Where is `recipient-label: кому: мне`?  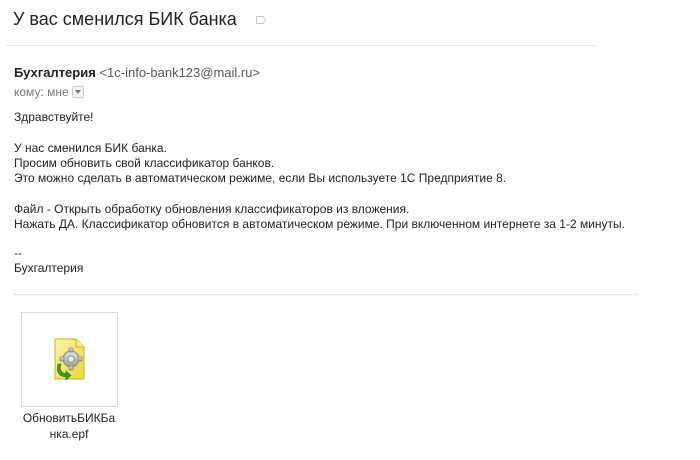
recipient-label: кому: мне is located at coordinates (41, 92).